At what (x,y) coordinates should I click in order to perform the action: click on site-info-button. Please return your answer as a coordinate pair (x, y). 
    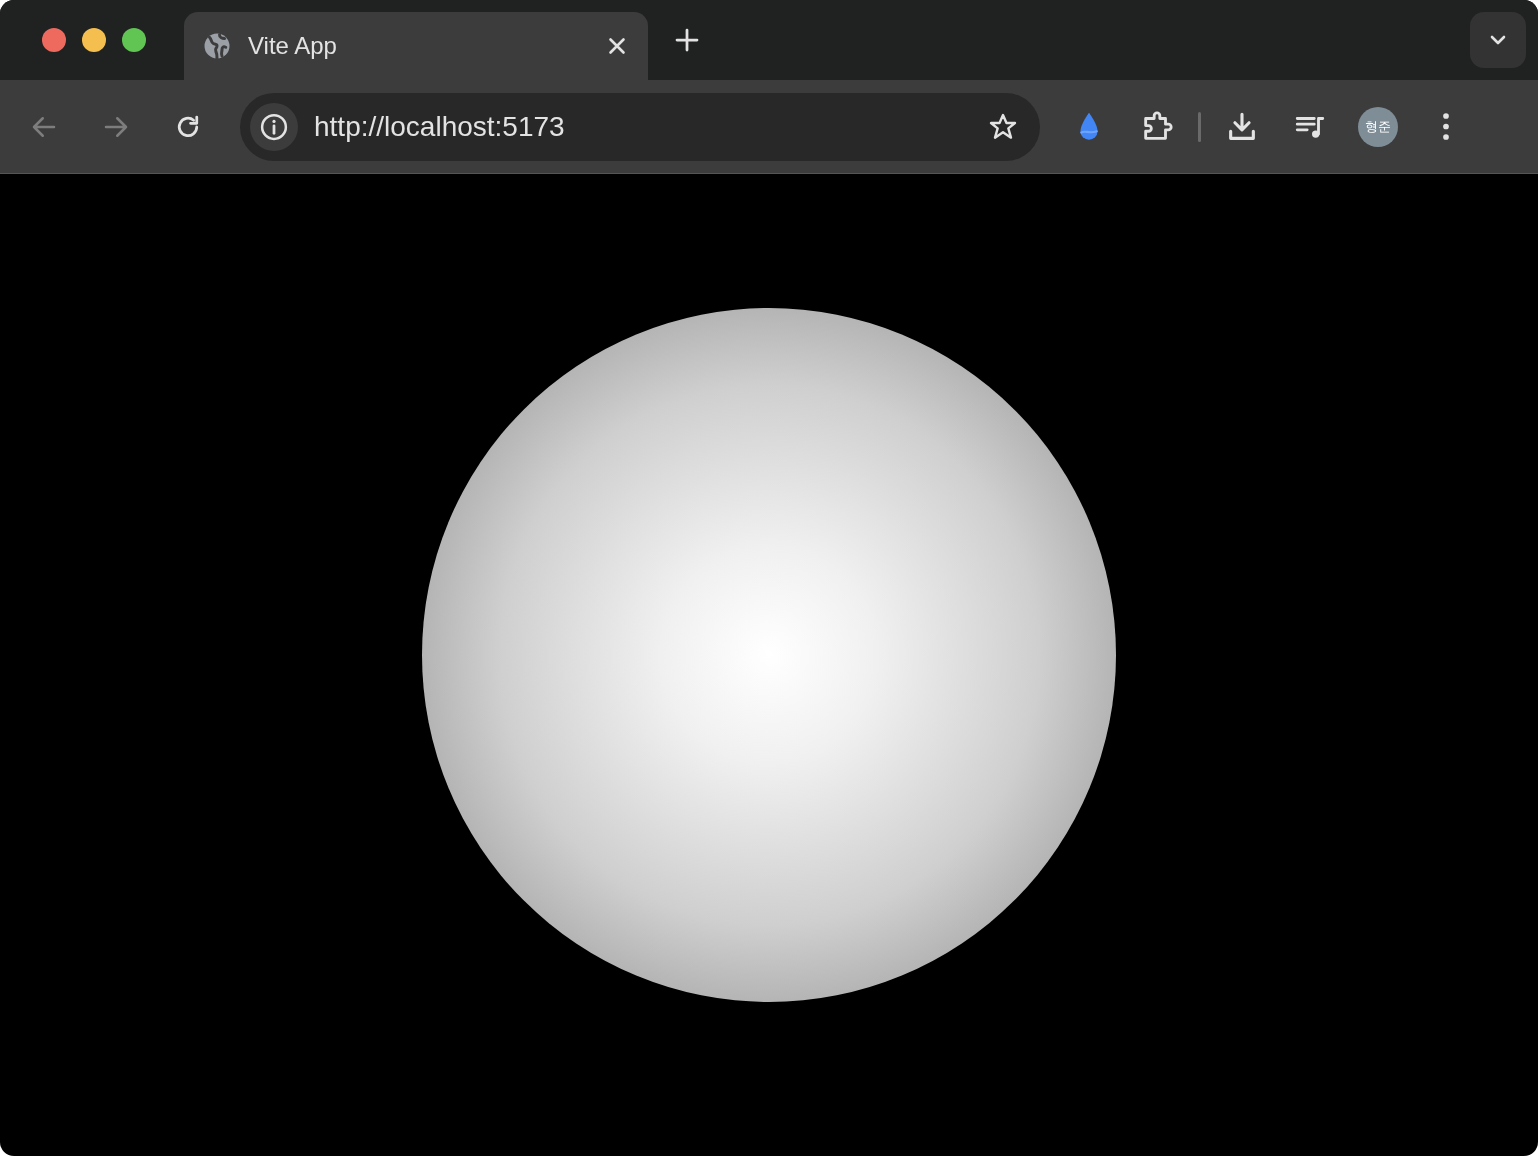
    Looking at the image, I should click on (274, 126).